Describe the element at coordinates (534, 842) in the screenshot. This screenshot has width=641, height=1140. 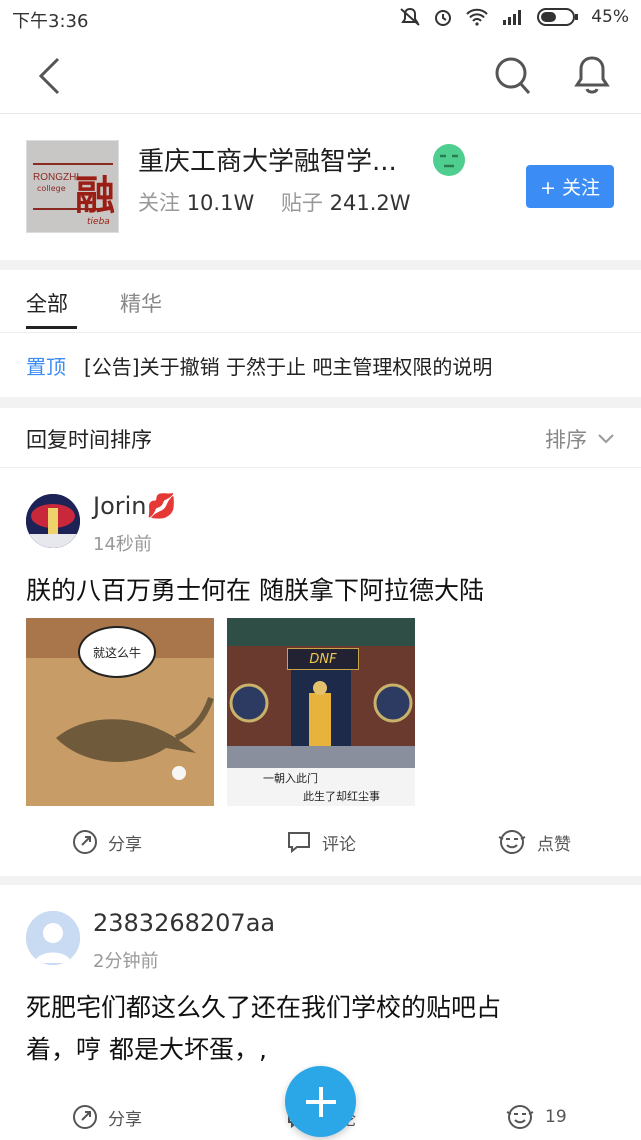
I see `like-button: 点赞` at that location.